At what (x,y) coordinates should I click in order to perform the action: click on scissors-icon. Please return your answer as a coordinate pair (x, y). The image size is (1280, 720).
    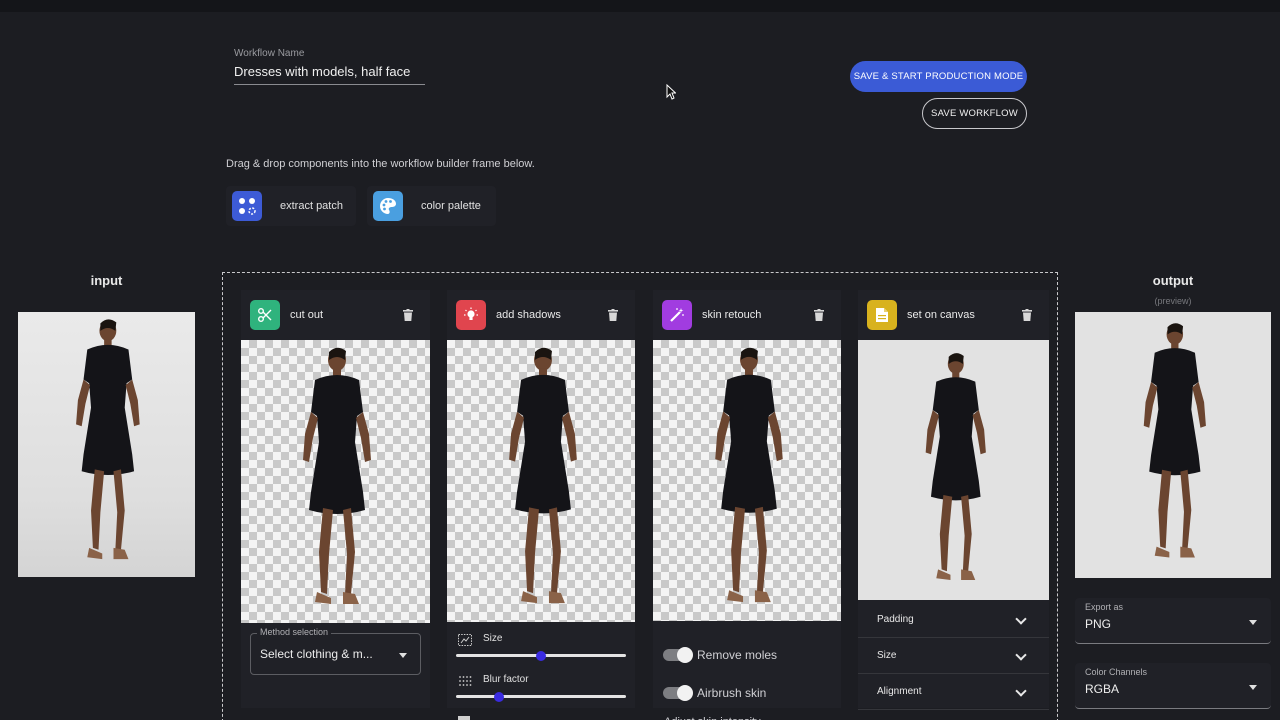
    Looking at the image, I should click on (265, 315).